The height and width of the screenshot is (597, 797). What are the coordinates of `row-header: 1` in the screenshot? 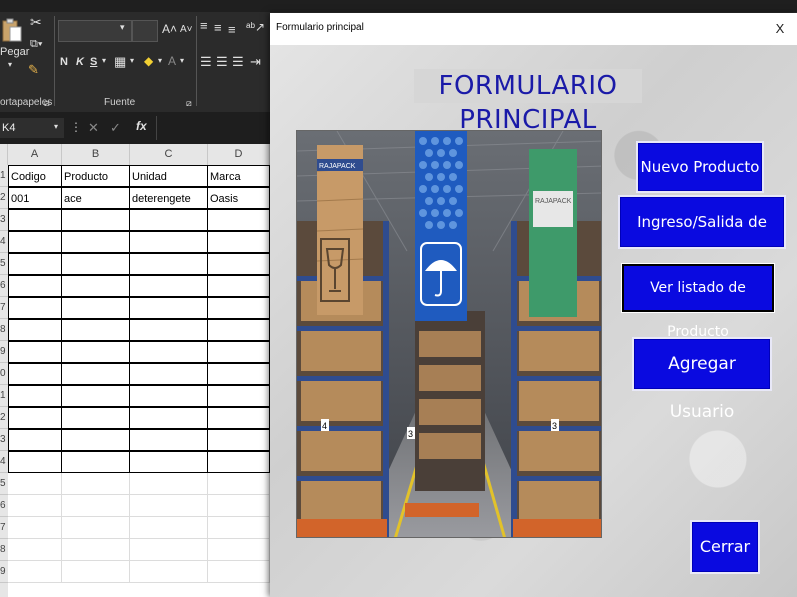 It's located at (4, 176).